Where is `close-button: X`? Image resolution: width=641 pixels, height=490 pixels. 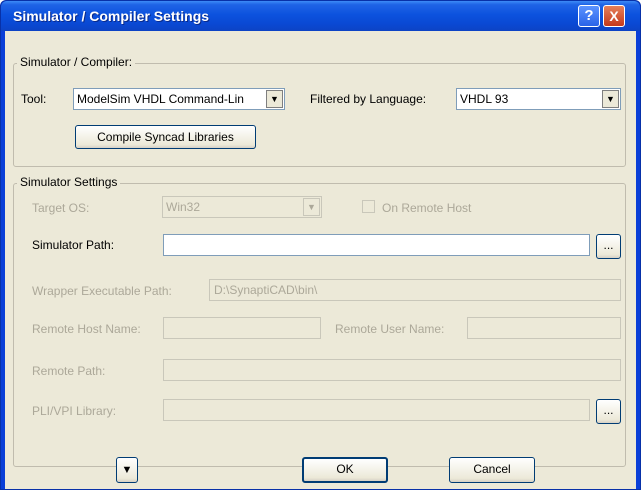
close-button: X is located at coordinates (614, 16).